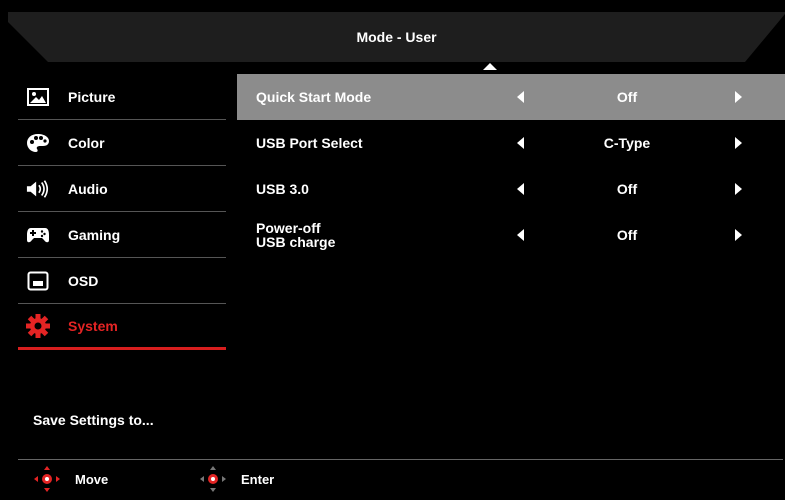 The width and height of the screenshot is (785, 500). Describe the element at coordinates (627, 143) in the screenshot. I see `setting-value: C-Type` at that location.